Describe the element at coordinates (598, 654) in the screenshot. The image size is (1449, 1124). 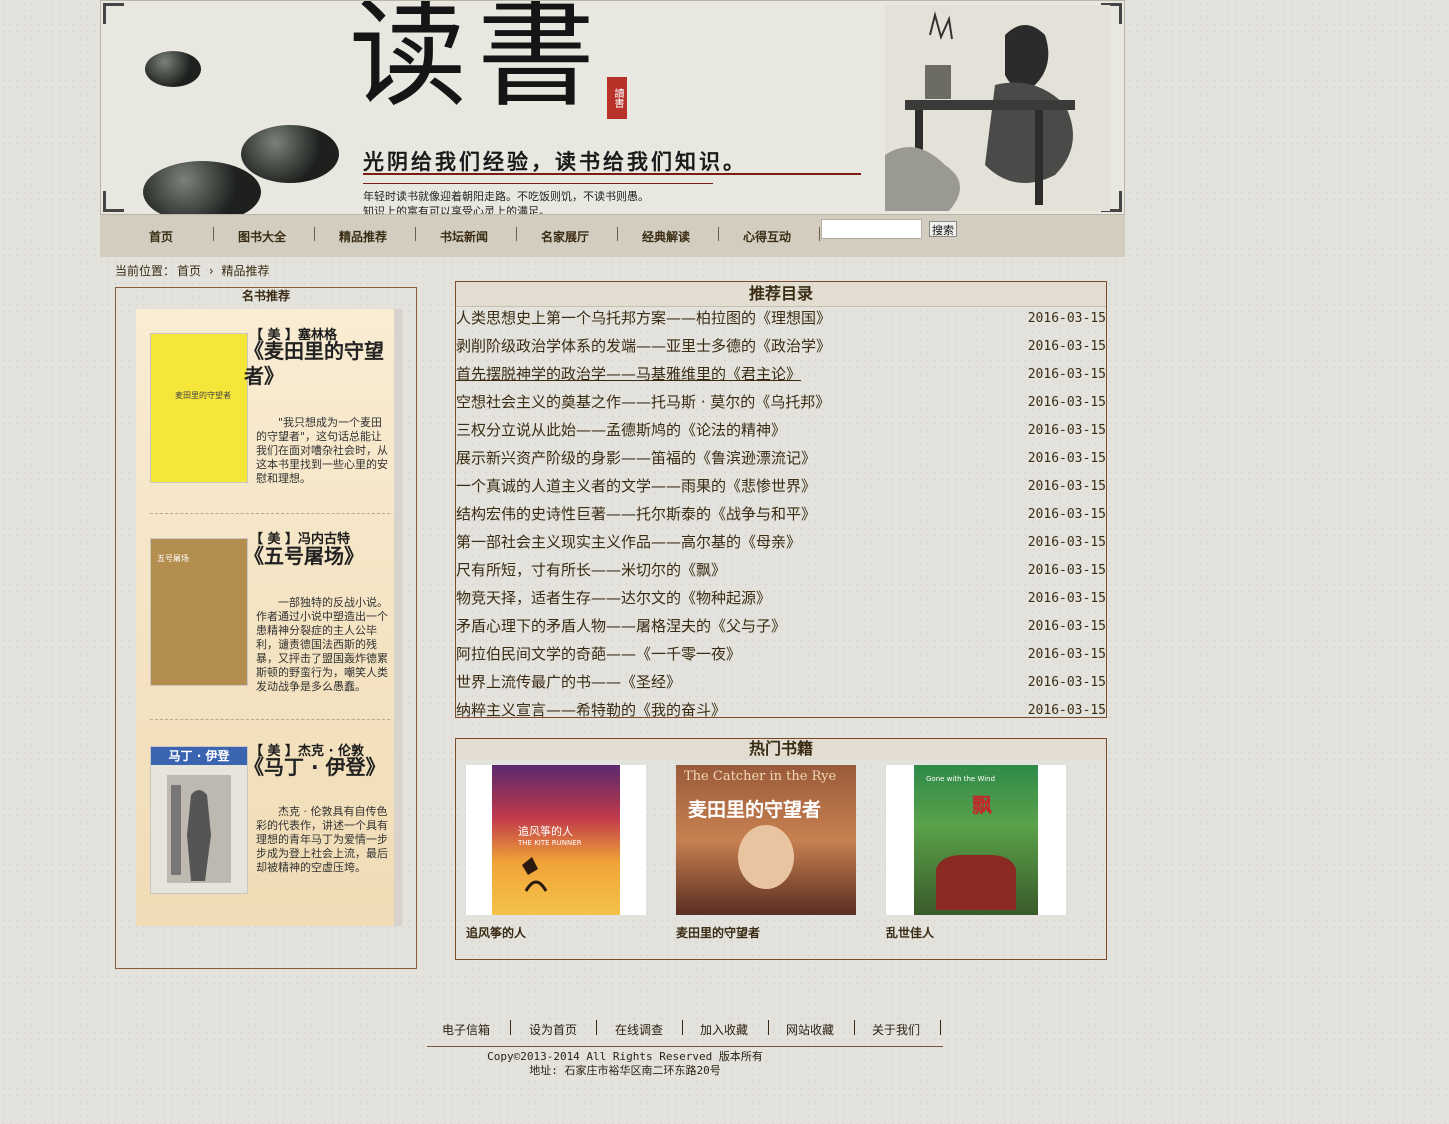
I see `list-item-link: 阿拉伯民间文学的奇葩——《一千零一夜》` at that location.